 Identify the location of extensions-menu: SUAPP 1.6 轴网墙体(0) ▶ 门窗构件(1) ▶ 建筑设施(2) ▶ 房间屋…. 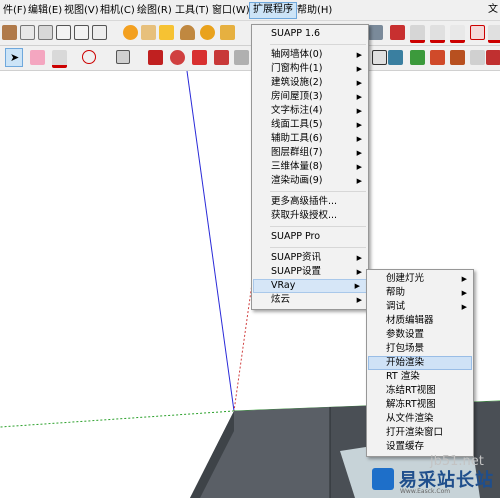
(310, 167).